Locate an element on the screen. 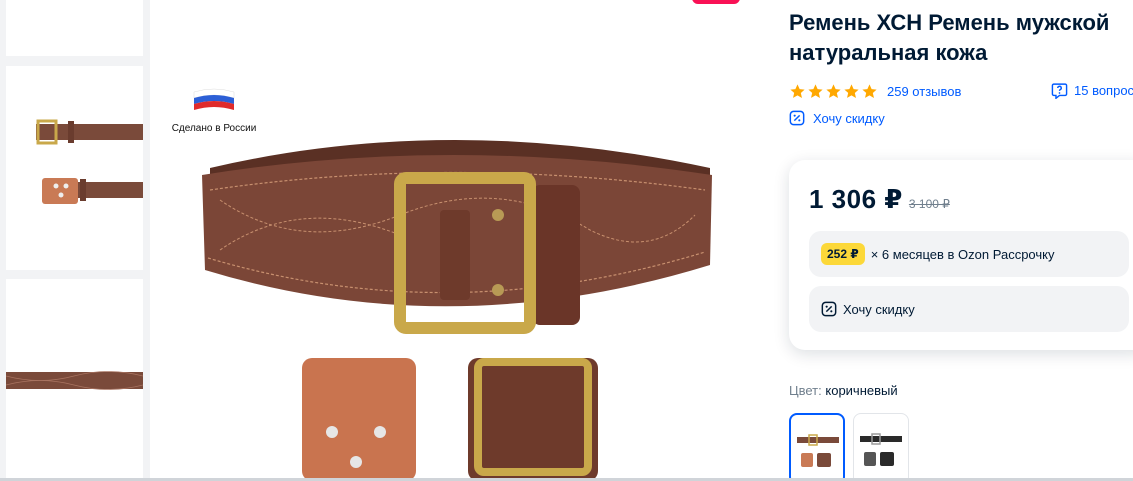 The width and height of the screenshot is (1133, 481). rating-row: 259 отзывов is located at coordinates (875, 91).